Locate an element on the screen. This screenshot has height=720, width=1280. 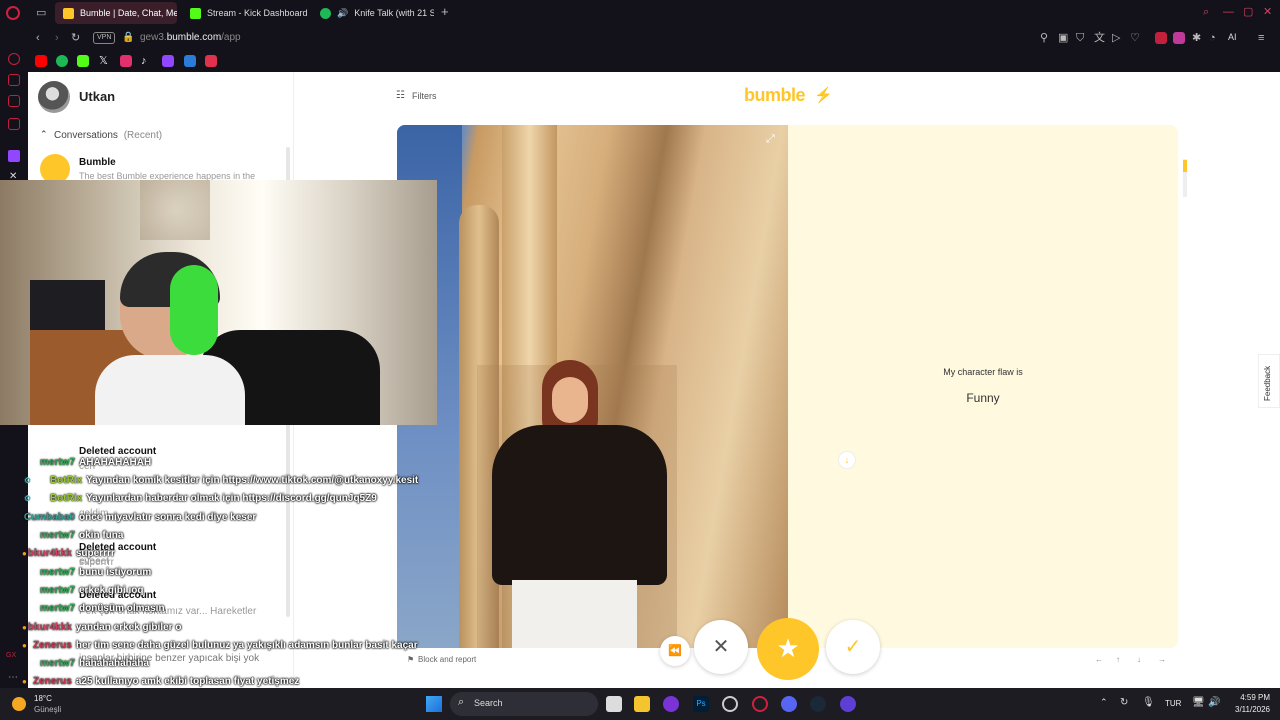
kick-bookmark-icon is located at coordinates (83, 61).